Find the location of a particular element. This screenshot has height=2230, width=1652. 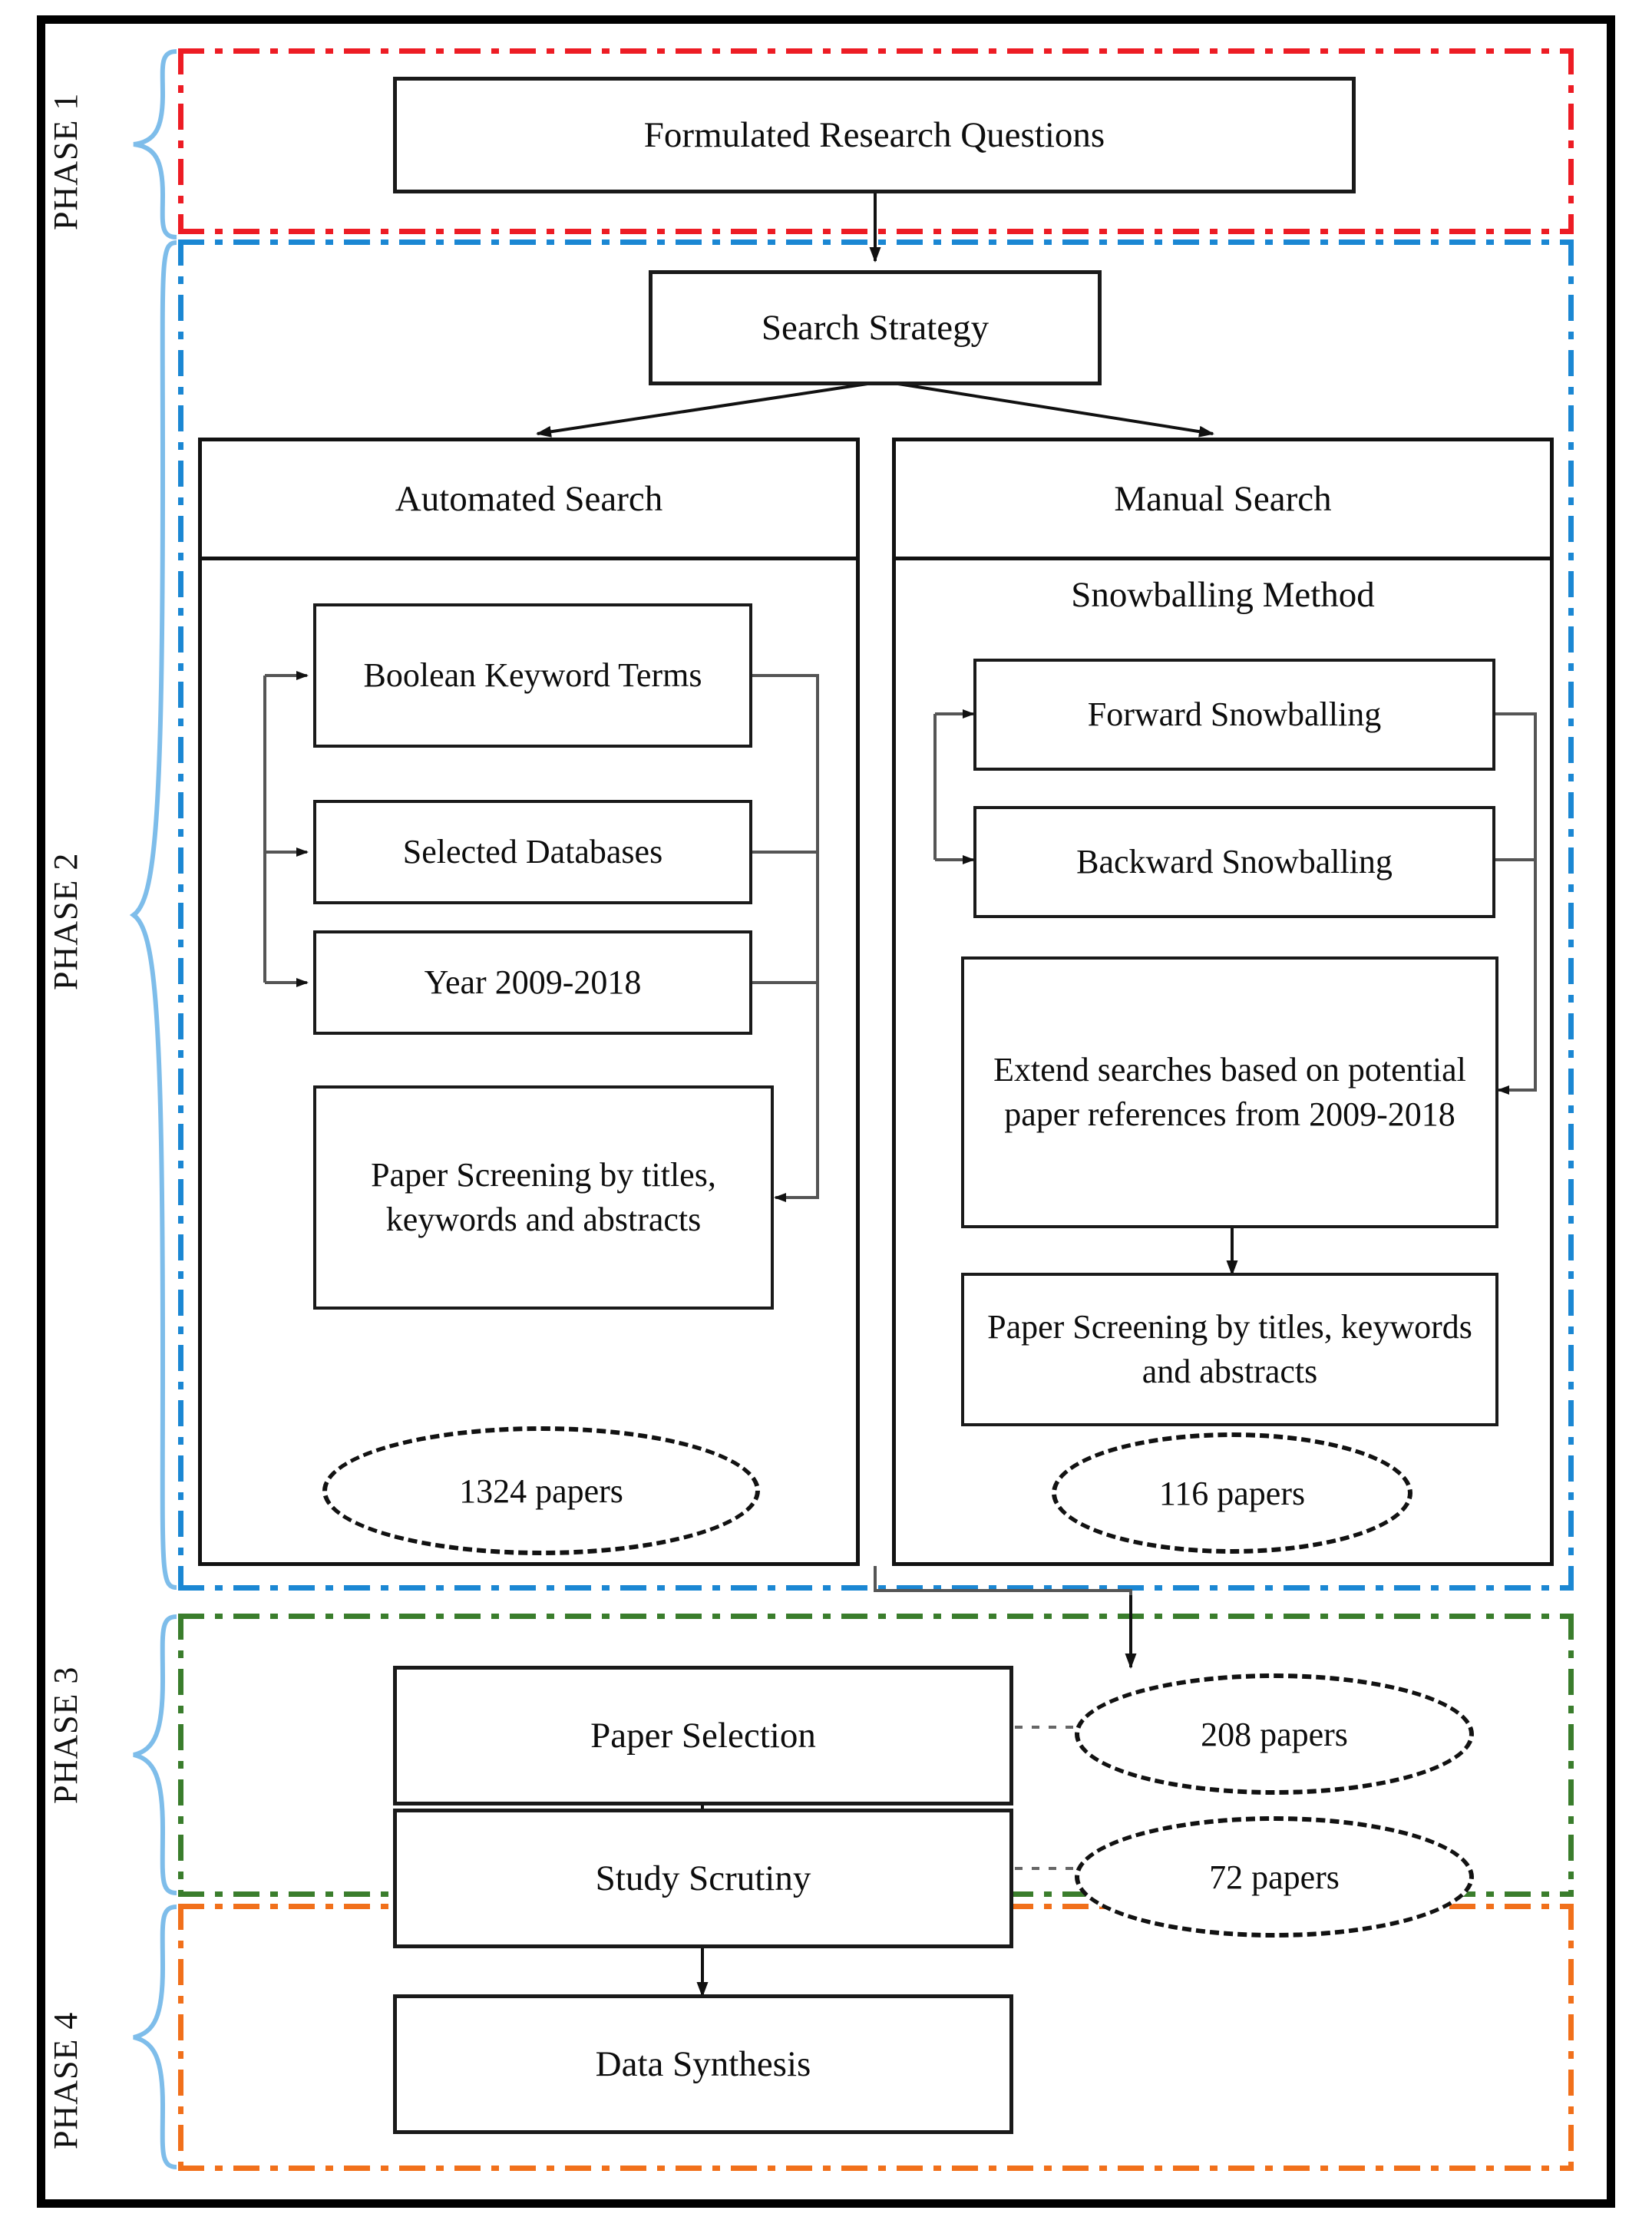

phase-3-brace is located at coordinates (155, 1755).